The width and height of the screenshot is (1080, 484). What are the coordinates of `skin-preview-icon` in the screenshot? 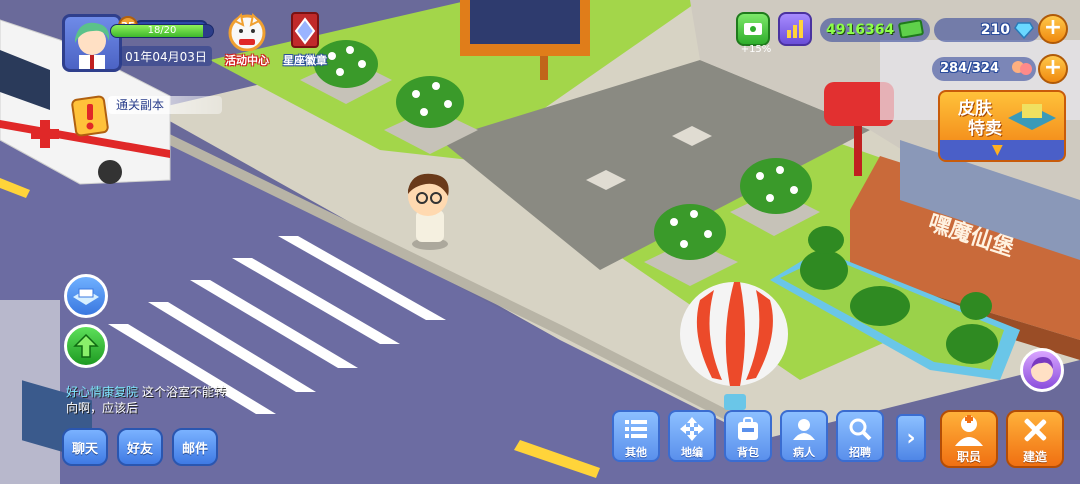 It's located at (1032, 117).